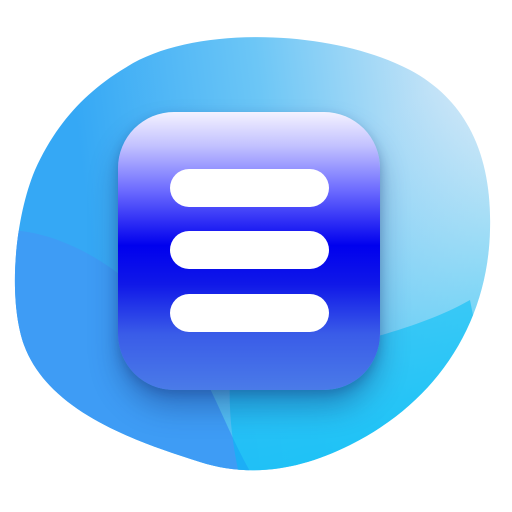  I want to click on menu-icon-bar-top, so click(249, 188).